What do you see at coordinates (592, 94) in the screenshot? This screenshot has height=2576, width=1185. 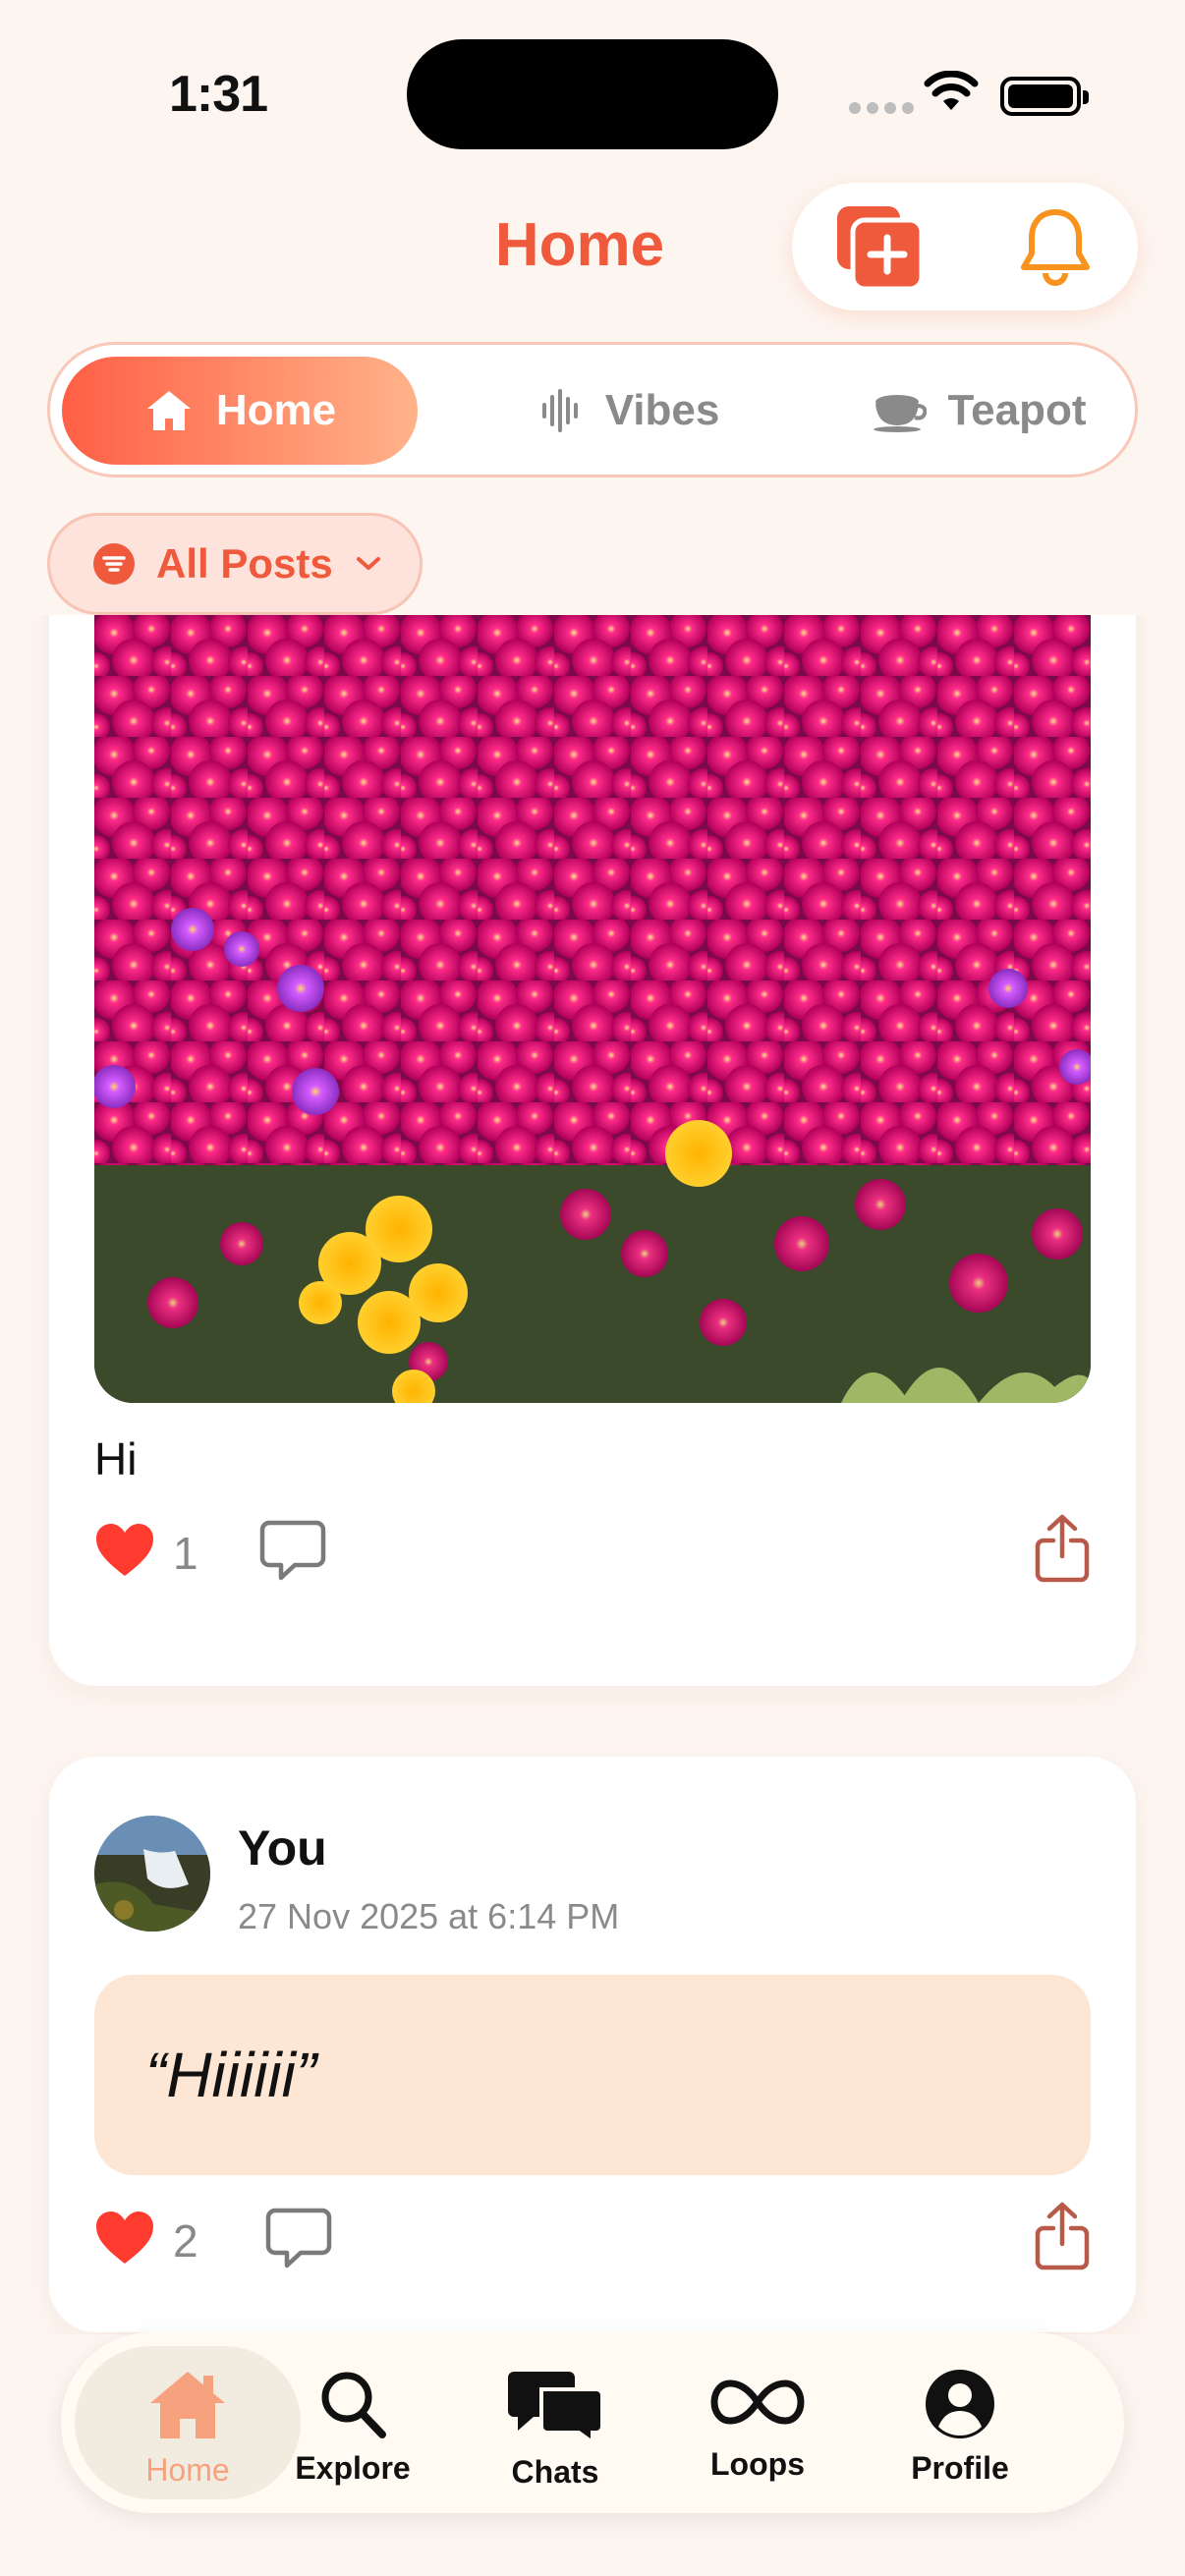 I see `dynamic-island` at bounding box center [592, 94].